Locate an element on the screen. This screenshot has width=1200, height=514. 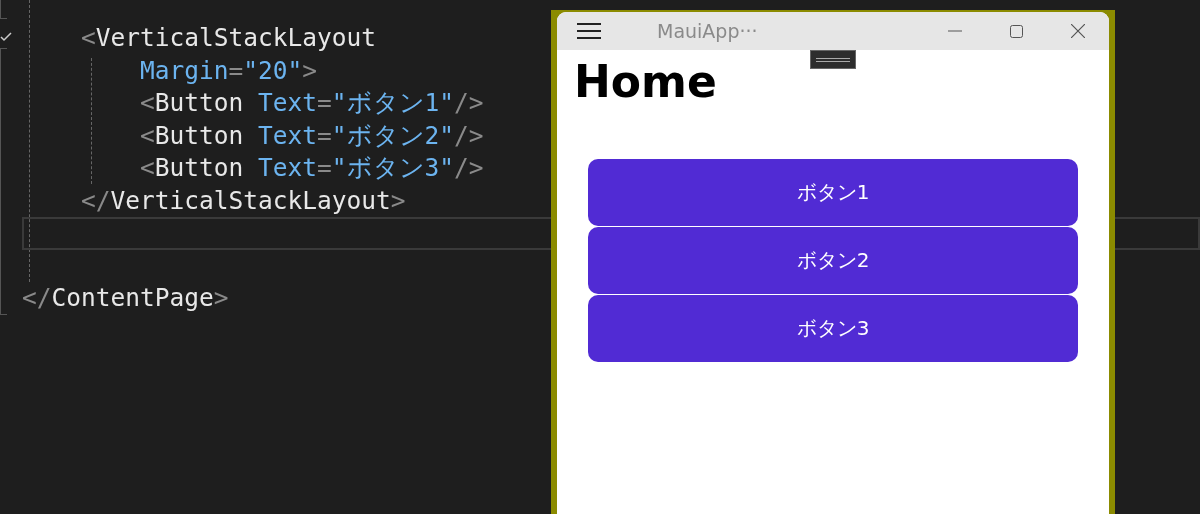
window-title: MauiApp··· is located at coordinates (707, 31).